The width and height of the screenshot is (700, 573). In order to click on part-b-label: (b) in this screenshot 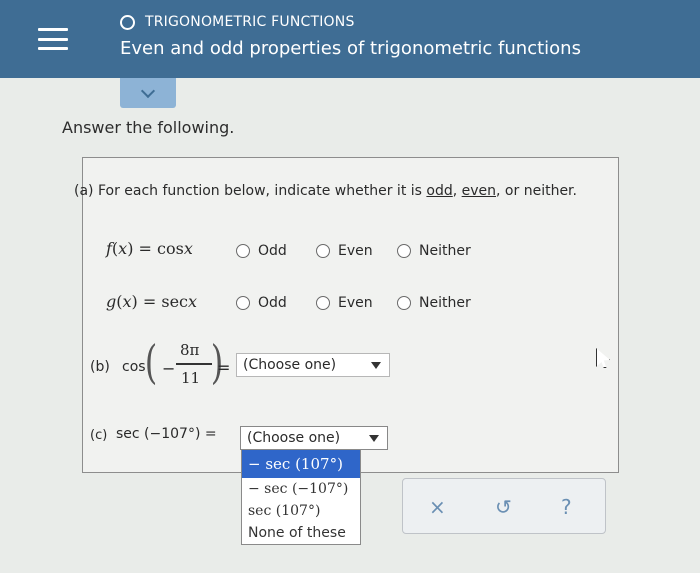, I will do `click(100, 367)`.